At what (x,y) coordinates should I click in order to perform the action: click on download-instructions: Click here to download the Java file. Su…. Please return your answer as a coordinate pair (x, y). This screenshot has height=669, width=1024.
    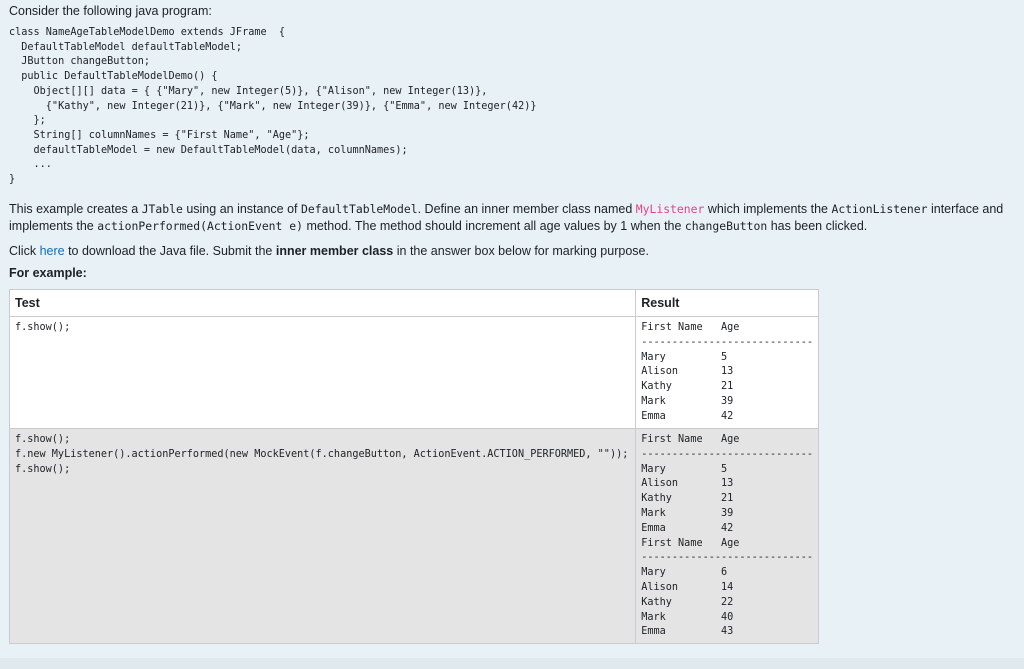
    Looking at the image, I should click on (514, 251).